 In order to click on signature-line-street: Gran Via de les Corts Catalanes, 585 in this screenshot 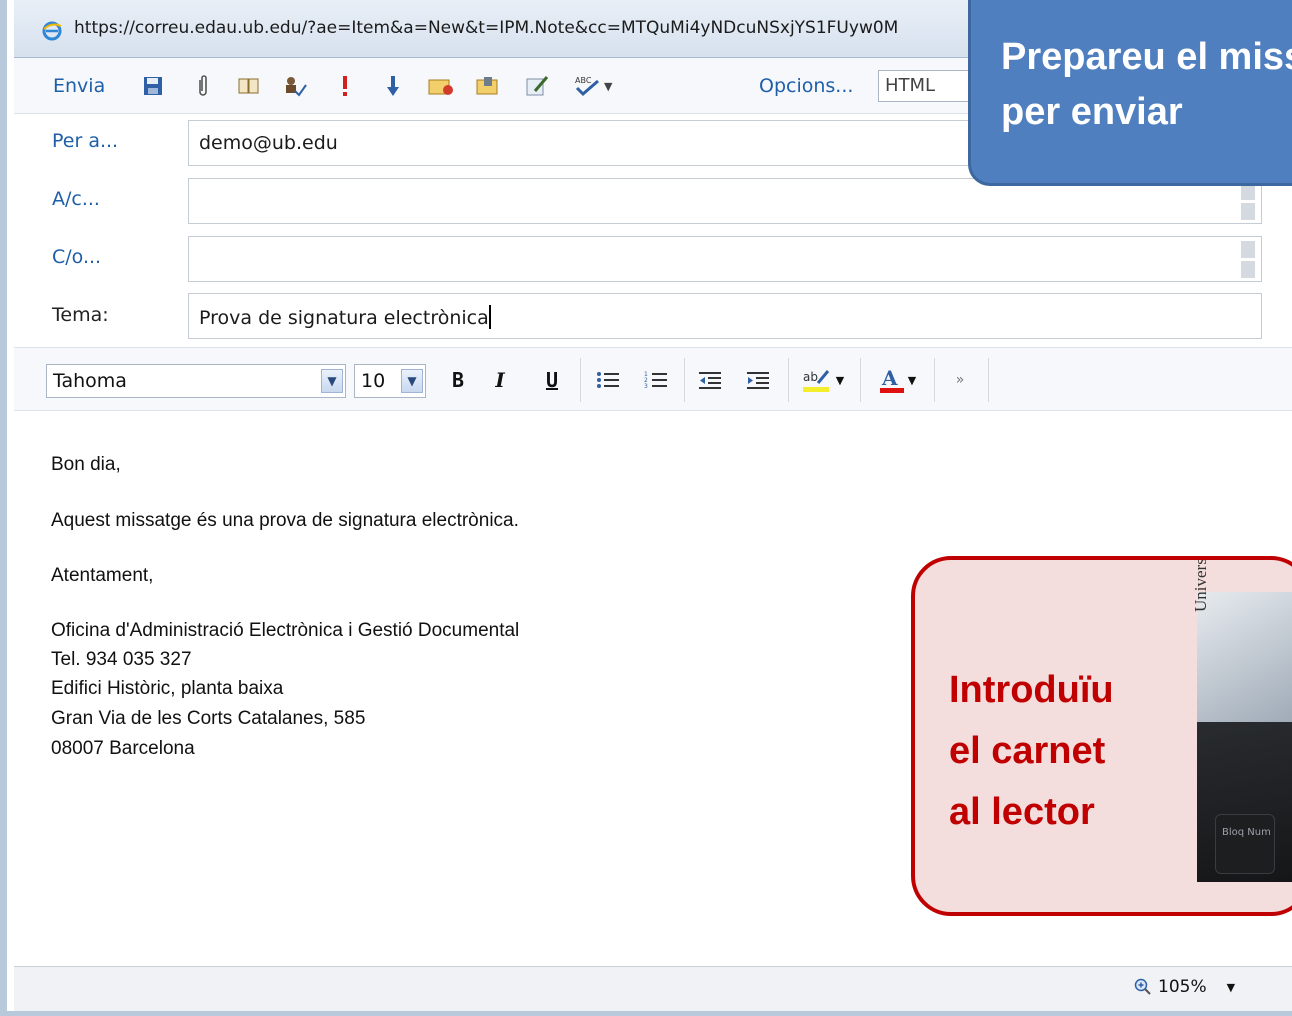, I will do `click(208, 718)`.